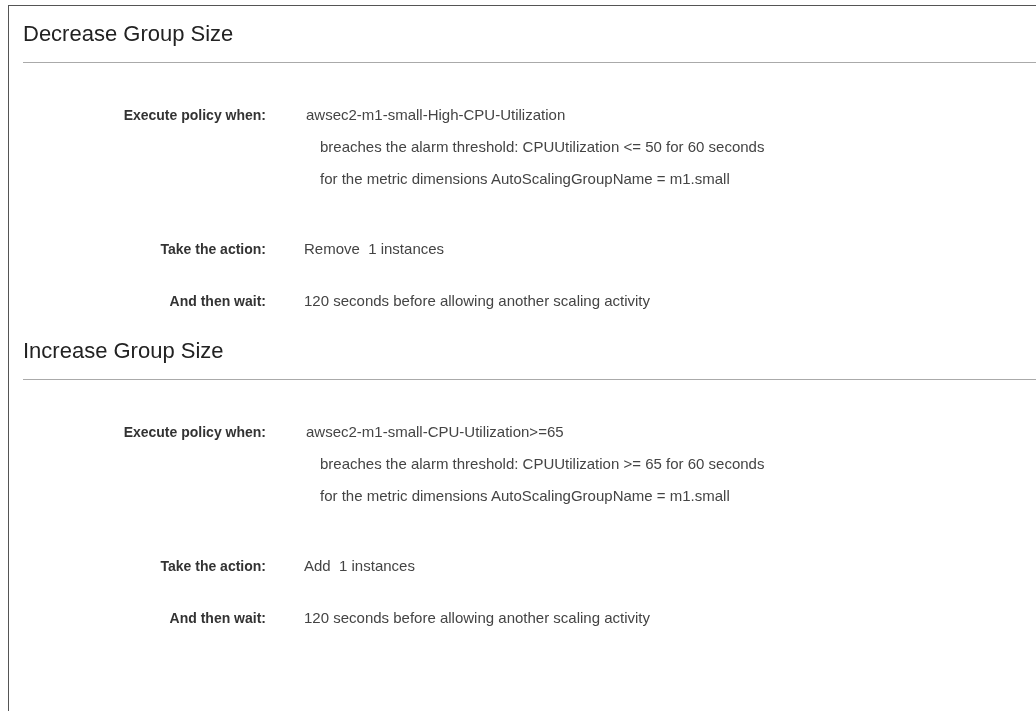 The image size is (1036, 711). I want to click on alarm-detail: breaches the alarm threshold: CPUUtilization <= 50 for 60 seconds, so click(542, 147).